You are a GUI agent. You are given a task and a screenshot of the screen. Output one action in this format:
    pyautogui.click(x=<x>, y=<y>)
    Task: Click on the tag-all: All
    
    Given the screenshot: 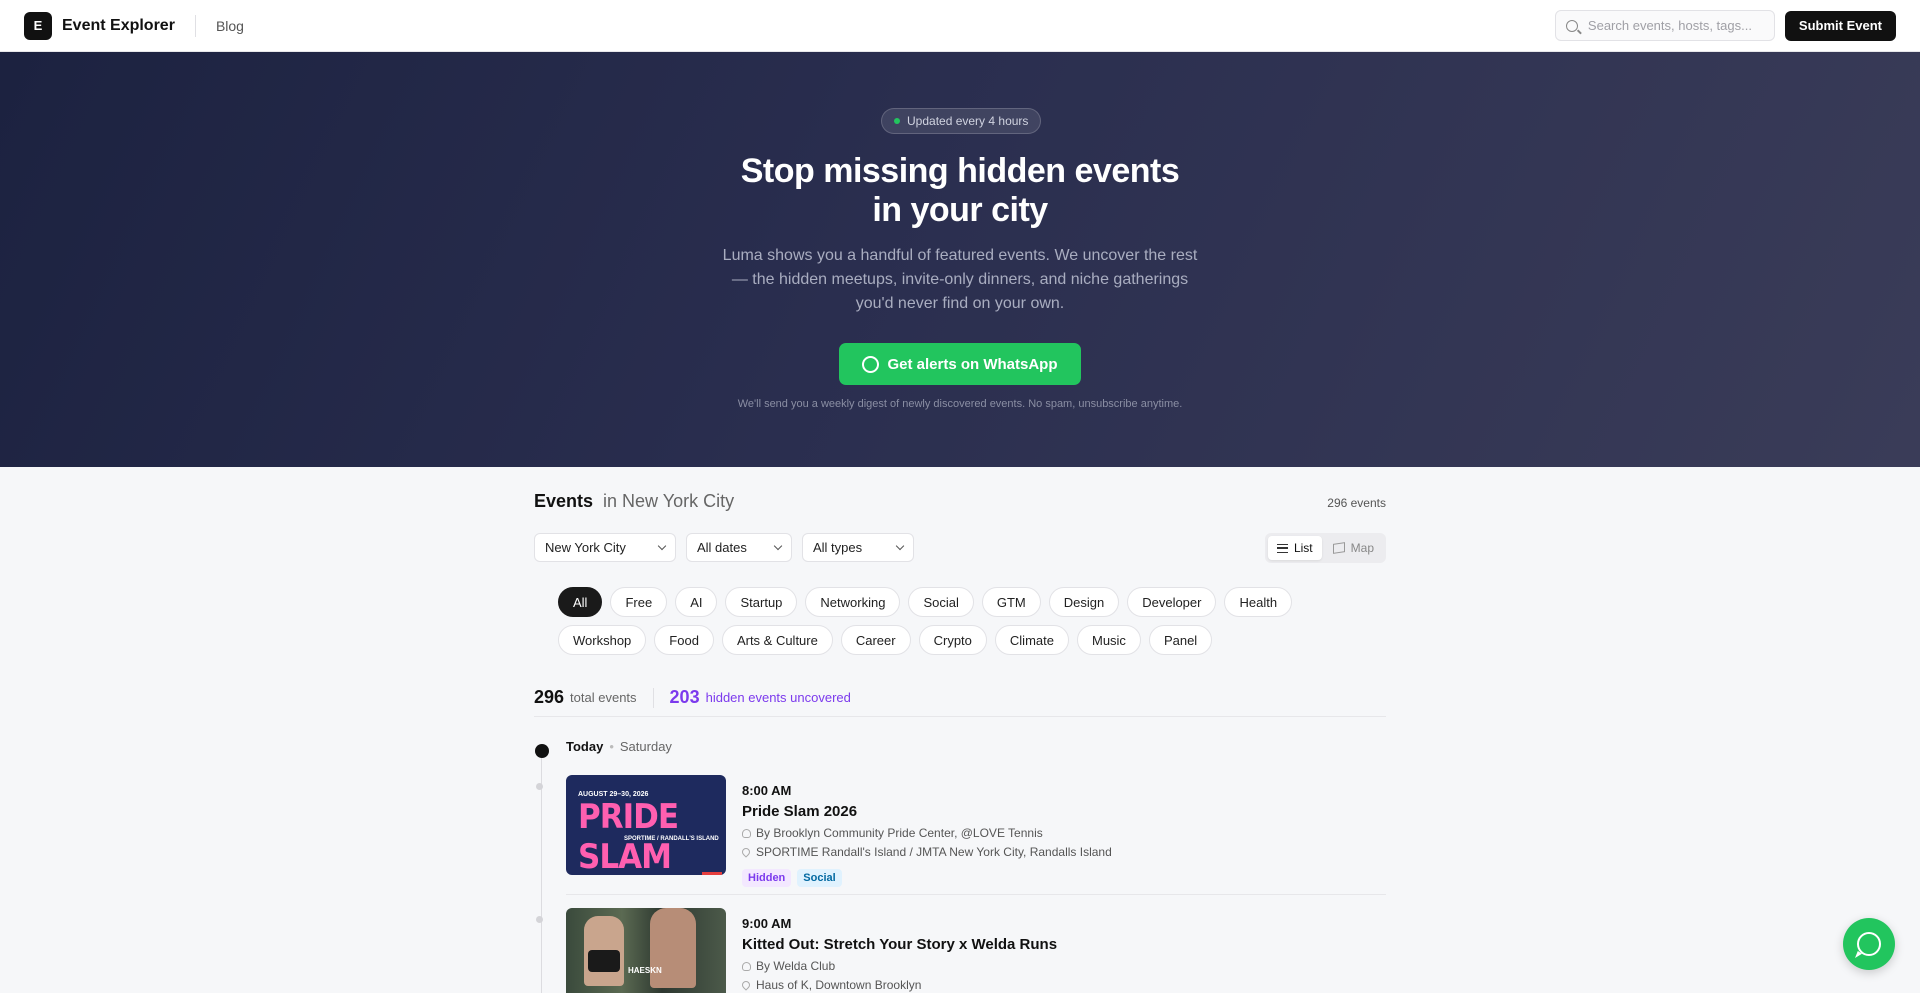 What is the action you would take?
    pyautogui.click(x=580, y=602)
    